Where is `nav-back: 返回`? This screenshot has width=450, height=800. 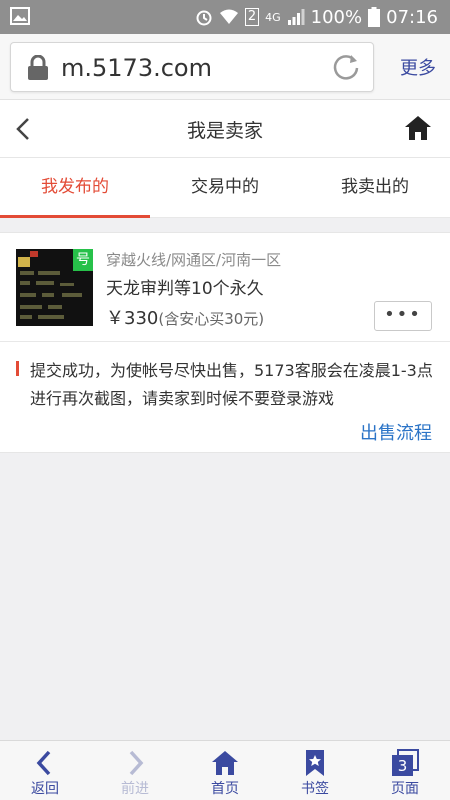
nav-back: 返回 is located at coordinates (45, 770).